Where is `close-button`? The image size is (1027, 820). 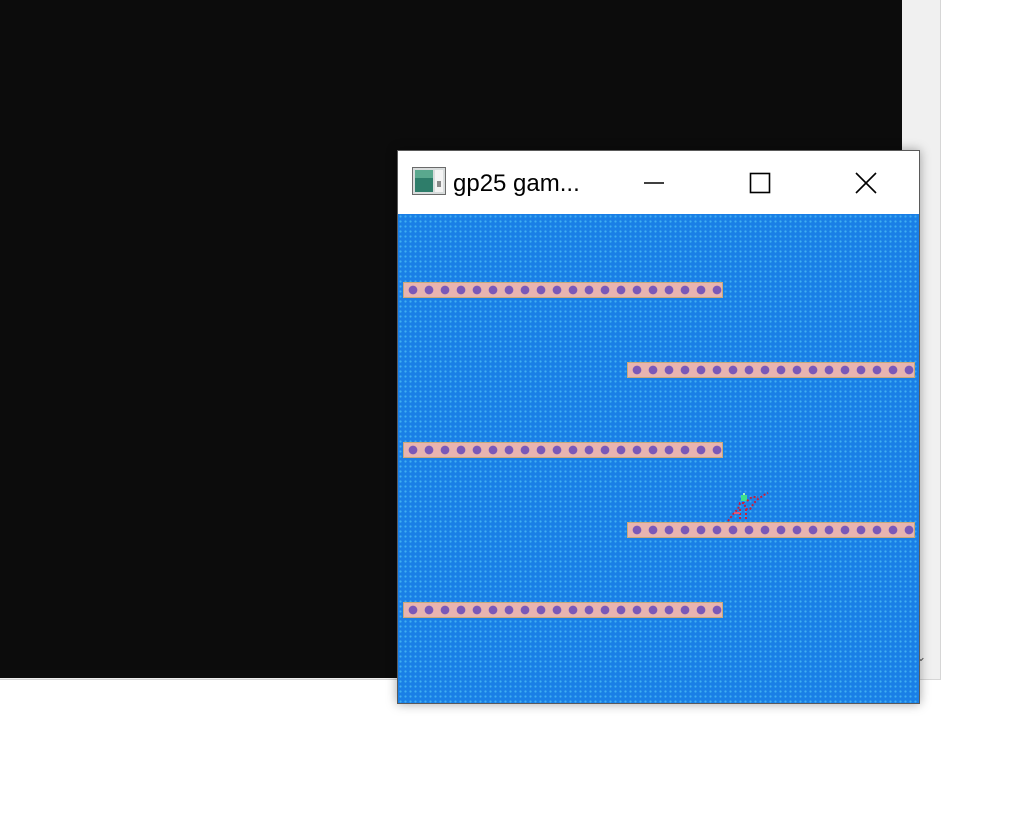
close-button is located at coordinates (866, 182).